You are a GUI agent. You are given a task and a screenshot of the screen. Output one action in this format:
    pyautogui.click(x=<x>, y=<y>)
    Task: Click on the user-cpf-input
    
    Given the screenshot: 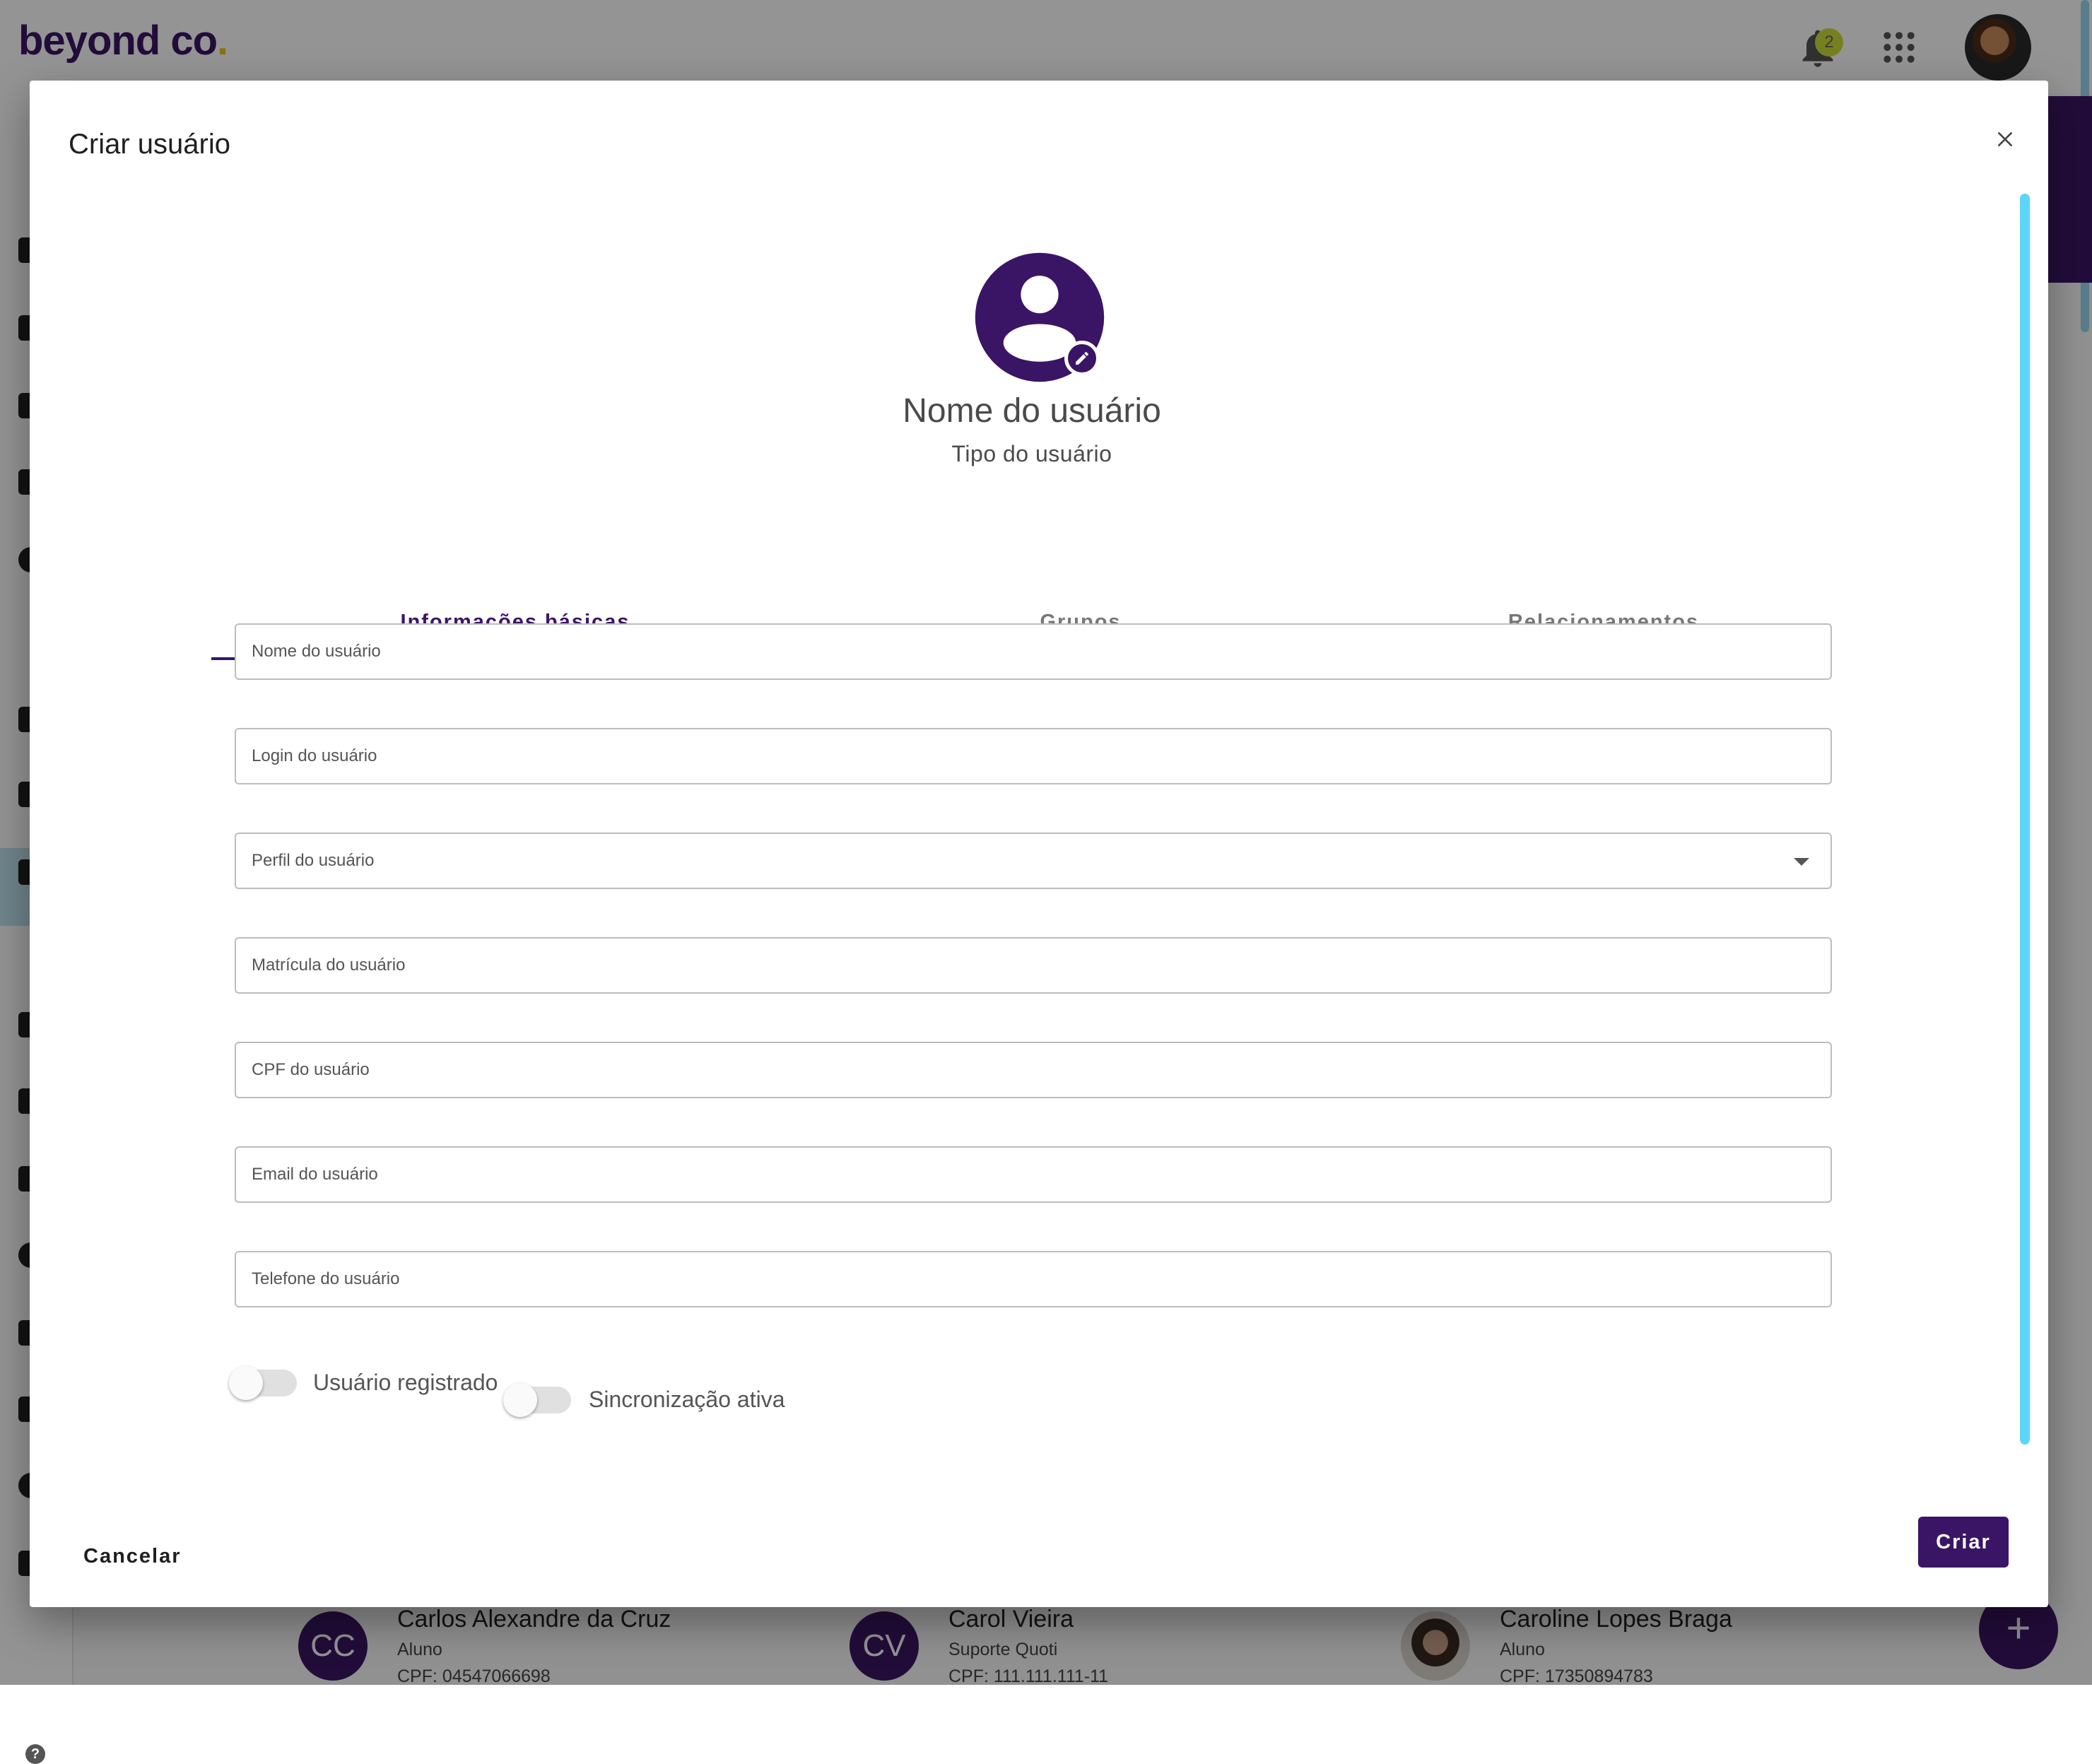 What is the action you would take?
    pyautogui.click(x=1033, y=1070)
    